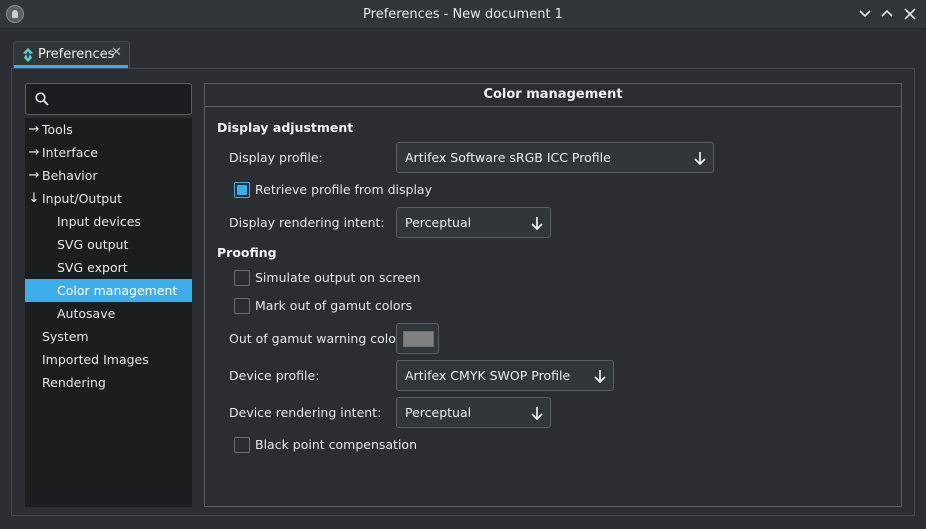 The height and width of the screenshot is (529, 926). I want to click on tree-item-label: Autosave, so click(86, 313).